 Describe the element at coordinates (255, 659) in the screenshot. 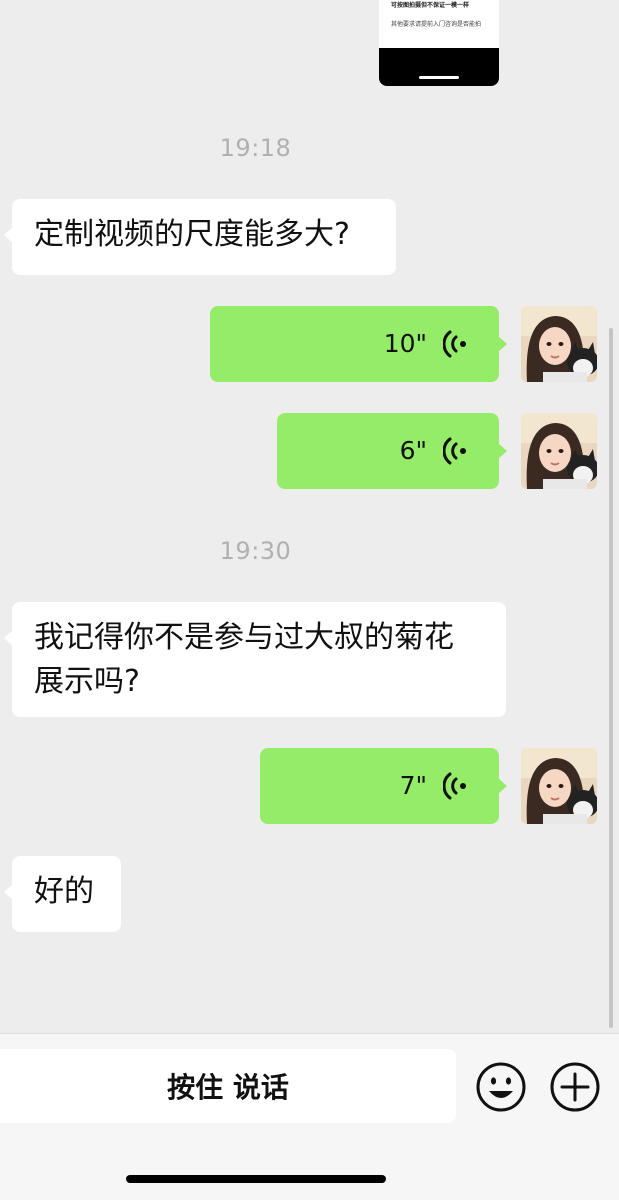

I see `received-text-message: 我记得你不是参与过大叔的菊花 展示吗?` at that location.